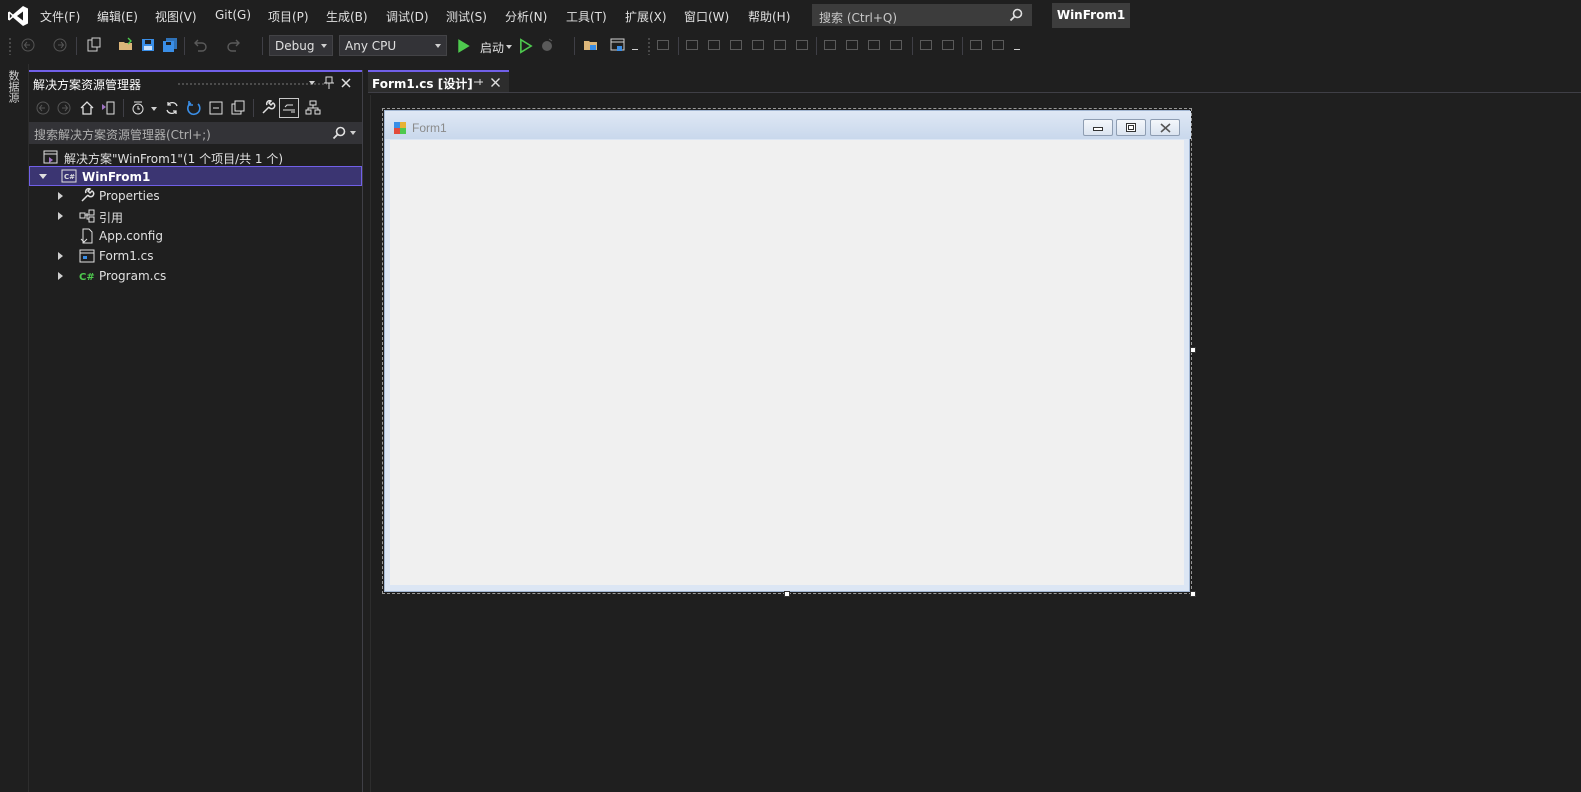 The image size is (1581, 792). What do you see at coordinates (407, 16) in the screenshot?
I see `menu-debug: 调试(D)` at bounding box center [407, 16].